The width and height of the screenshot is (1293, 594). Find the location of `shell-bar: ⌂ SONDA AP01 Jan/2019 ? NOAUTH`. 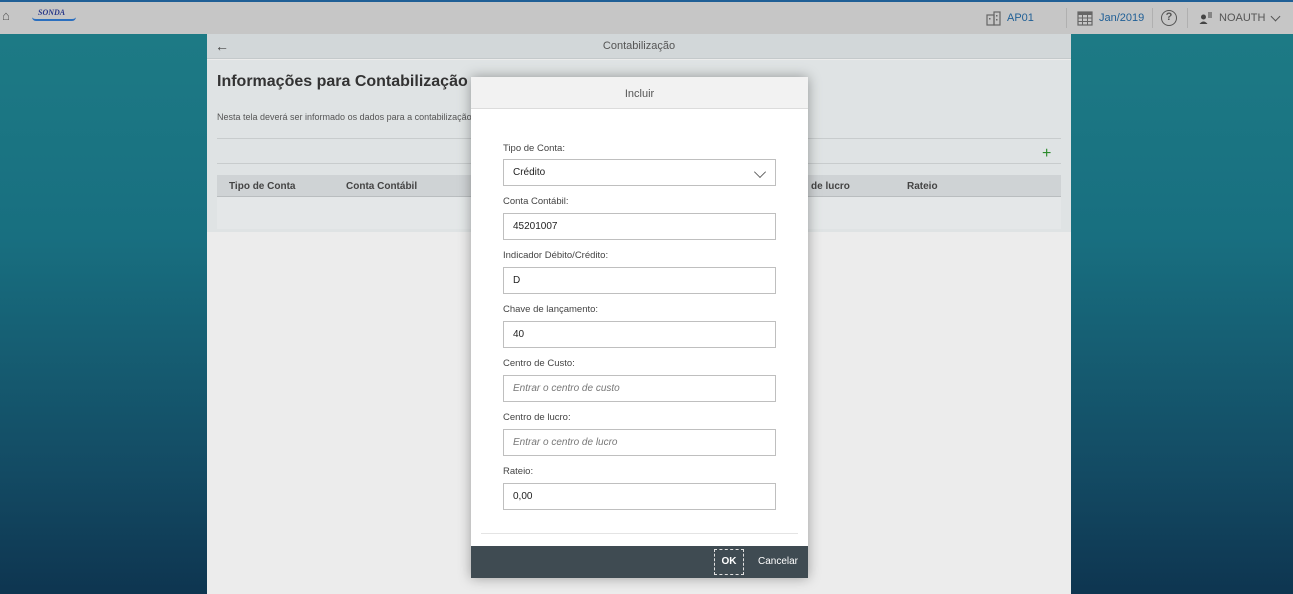

shell-bar: ⌂ SONDA AP01 Jan/2019 ? NOAUTH is located at coordinates (646, 17).